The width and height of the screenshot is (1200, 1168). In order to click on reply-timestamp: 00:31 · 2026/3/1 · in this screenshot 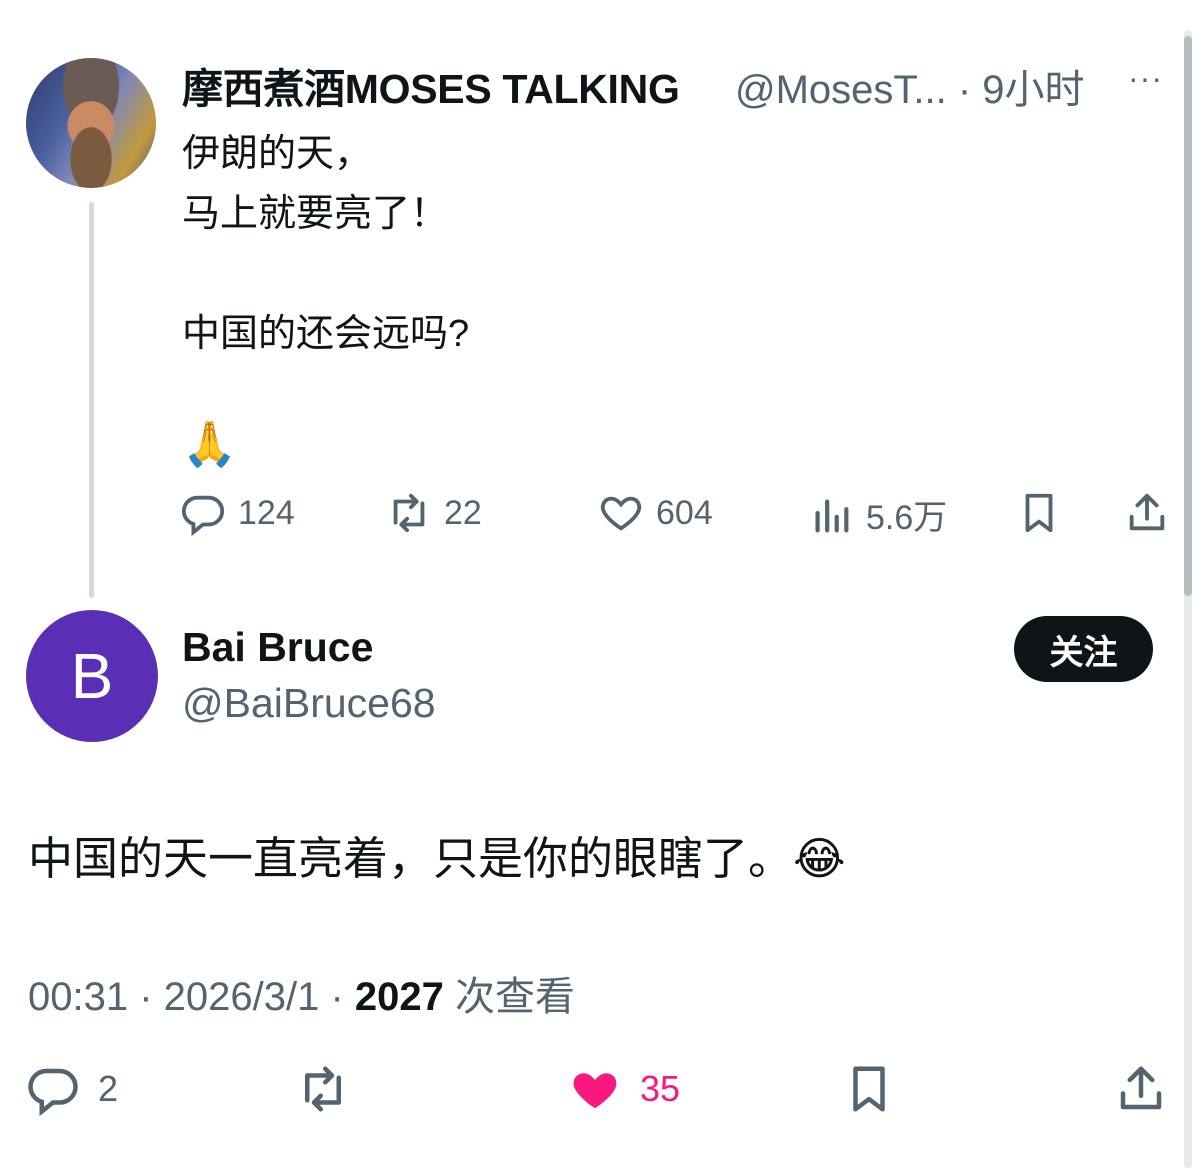, I will do `click(191, 997)`.